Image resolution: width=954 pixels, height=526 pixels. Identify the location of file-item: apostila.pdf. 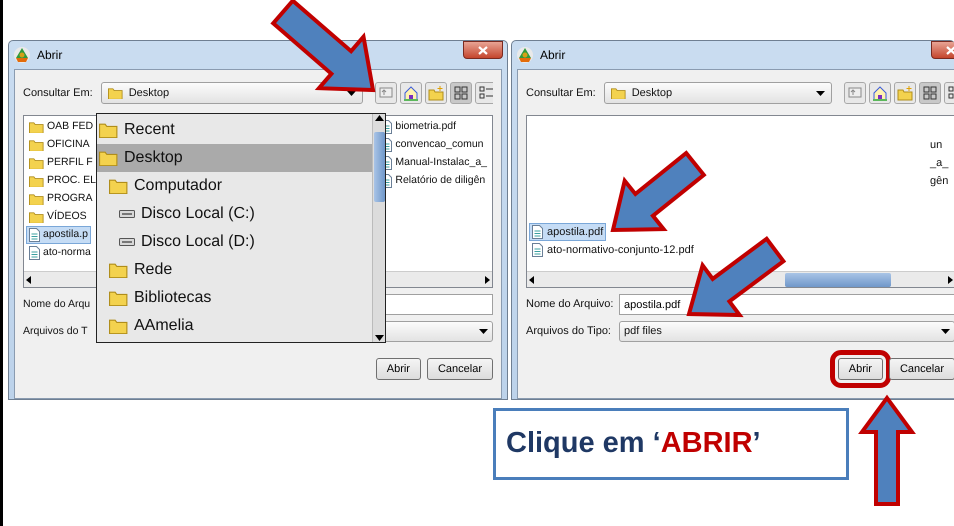
(567, 232).